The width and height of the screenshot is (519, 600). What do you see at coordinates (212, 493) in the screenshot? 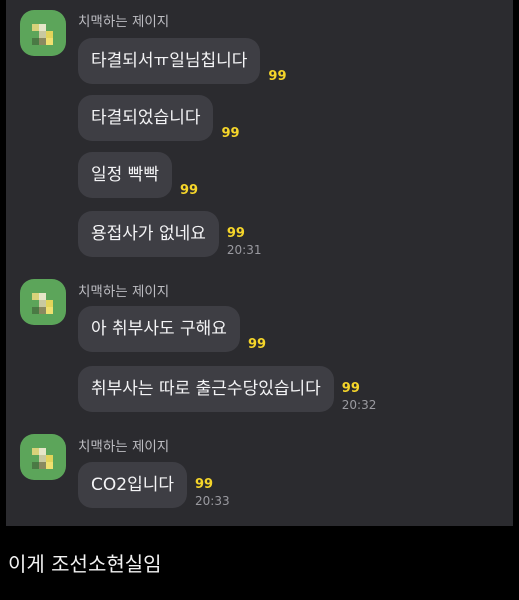
I see `message-meta: 99 20:33` at bounding box center [212, 493].